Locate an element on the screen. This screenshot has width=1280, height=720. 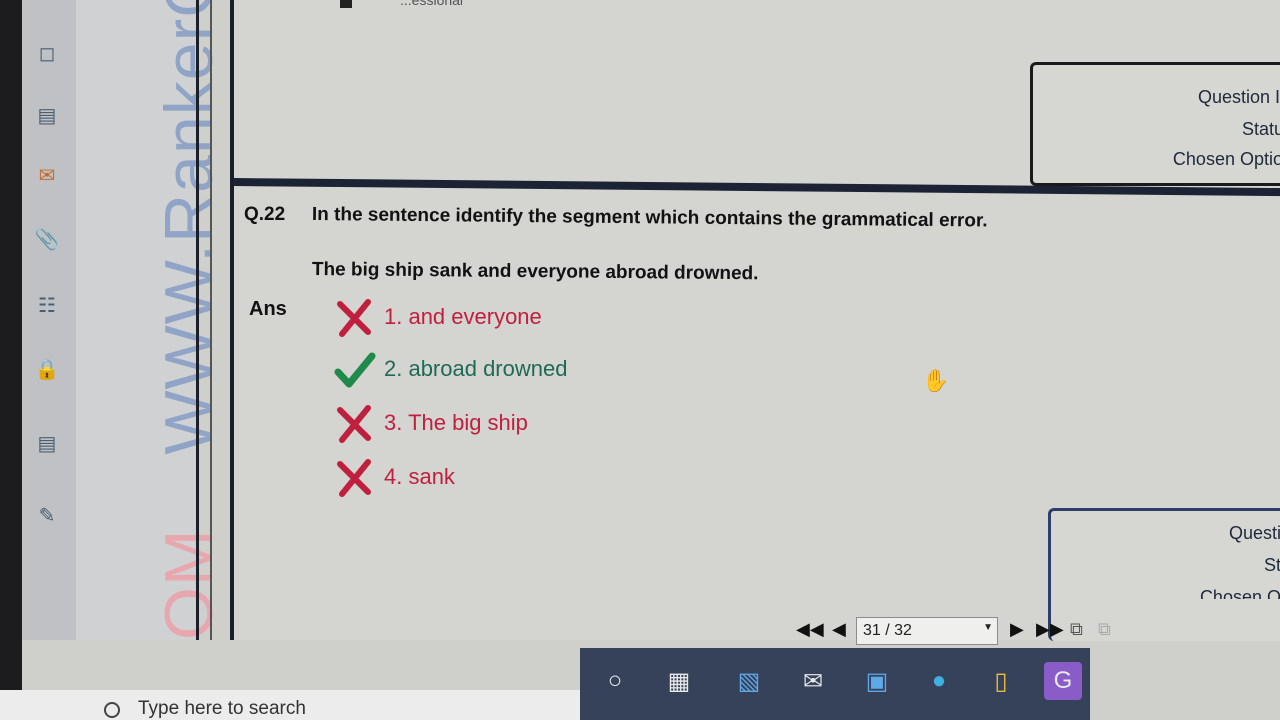
lock-icon: 🔒 is located at coordinates (47, 369).